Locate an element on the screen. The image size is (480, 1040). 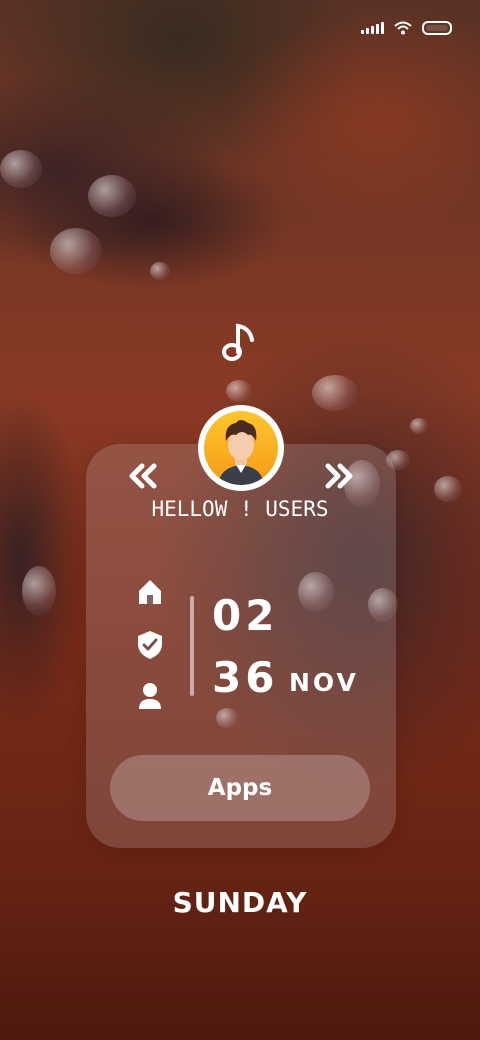
signal-icon is located at coordinates (372, 28).